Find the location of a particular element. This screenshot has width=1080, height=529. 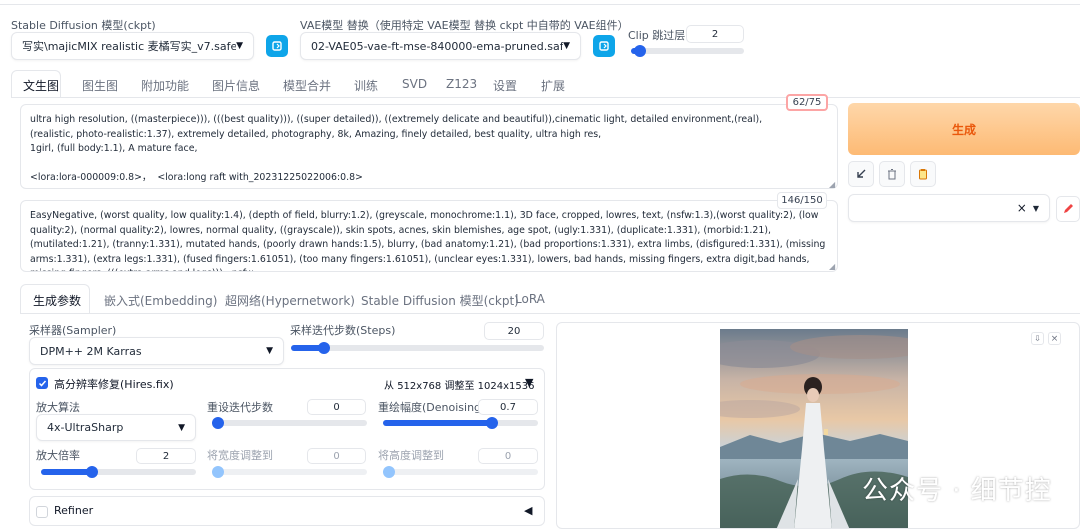

clip-skip-slider is located at coordinates (687, 51).